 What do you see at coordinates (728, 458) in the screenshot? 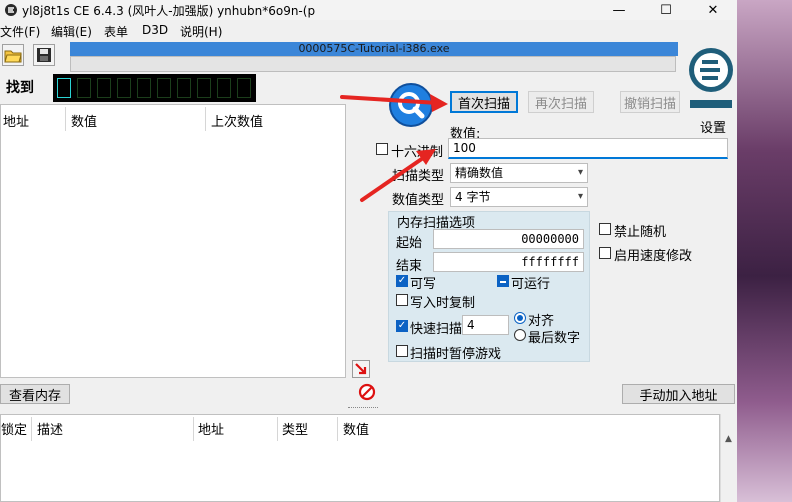
I see `address-list-scrollbar: ▲` at bounding box center [728, 458].